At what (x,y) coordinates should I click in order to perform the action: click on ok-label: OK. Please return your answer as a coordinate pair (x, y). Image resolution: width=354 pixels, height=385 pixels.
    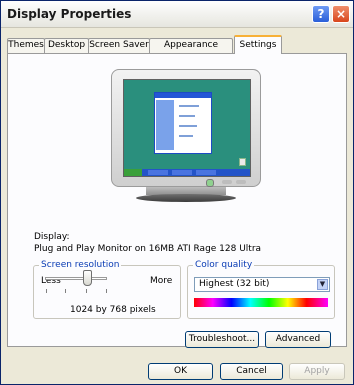
    Looking at the image, I should click on (180, 371).